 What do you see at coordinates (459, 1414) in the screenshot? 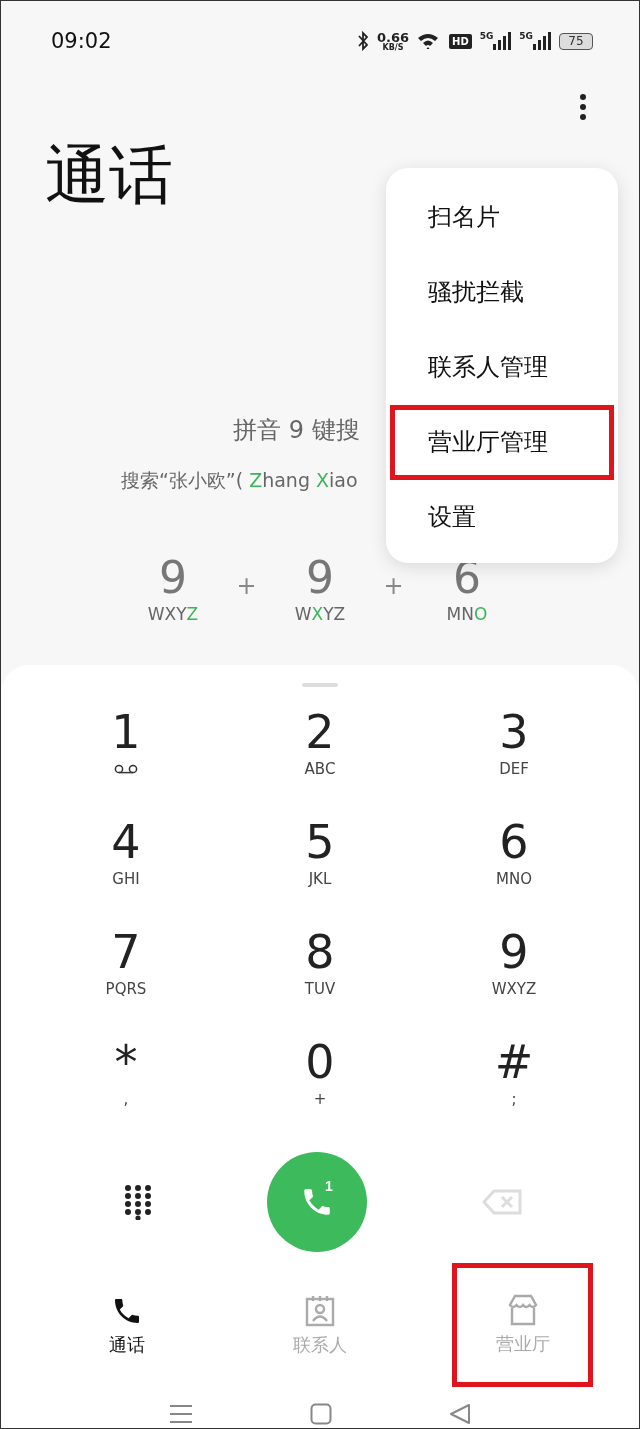
I see `back-icon` at bounding box center [459, 1414].